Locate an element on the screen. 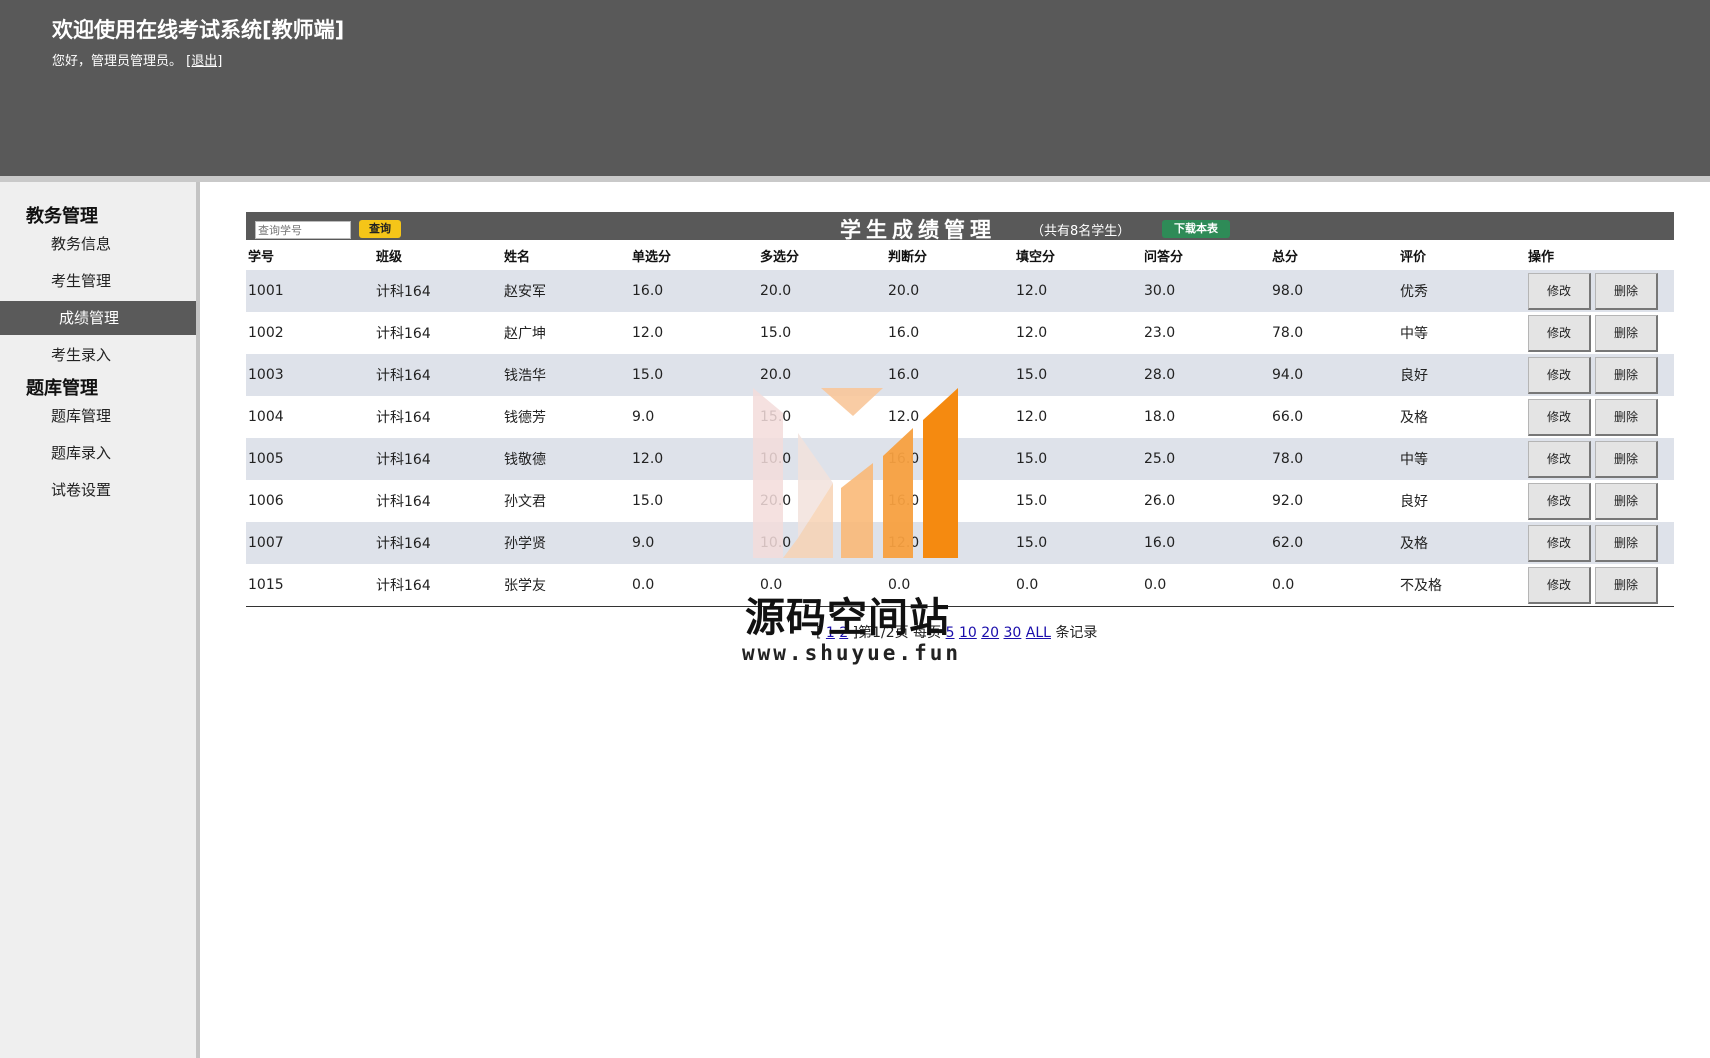  sidebar-item-score-management: 成绩管理 is located at coordinates (98, 318).